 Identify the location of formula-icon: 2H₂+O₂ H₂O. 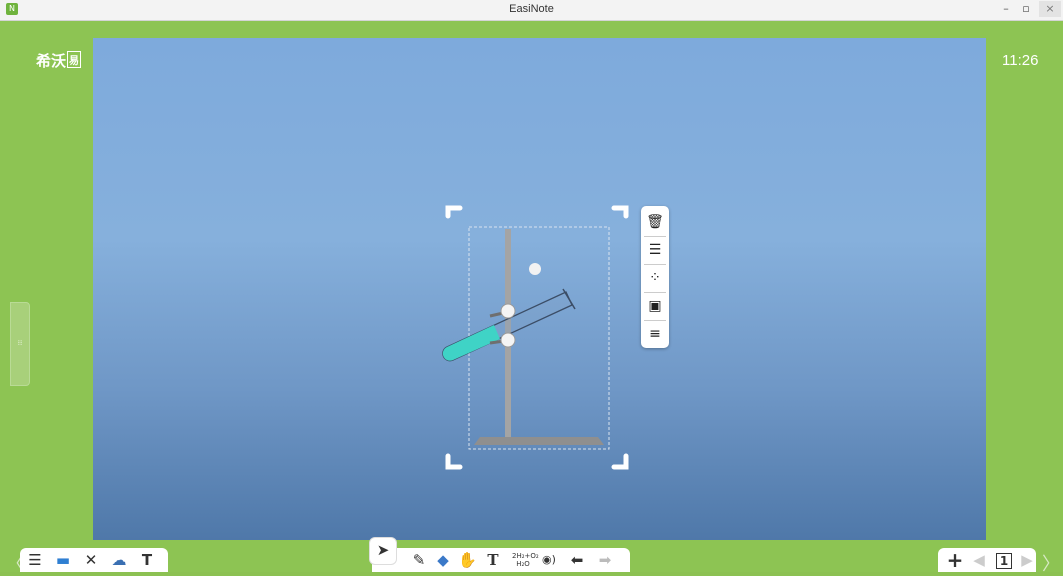
(525, 560).